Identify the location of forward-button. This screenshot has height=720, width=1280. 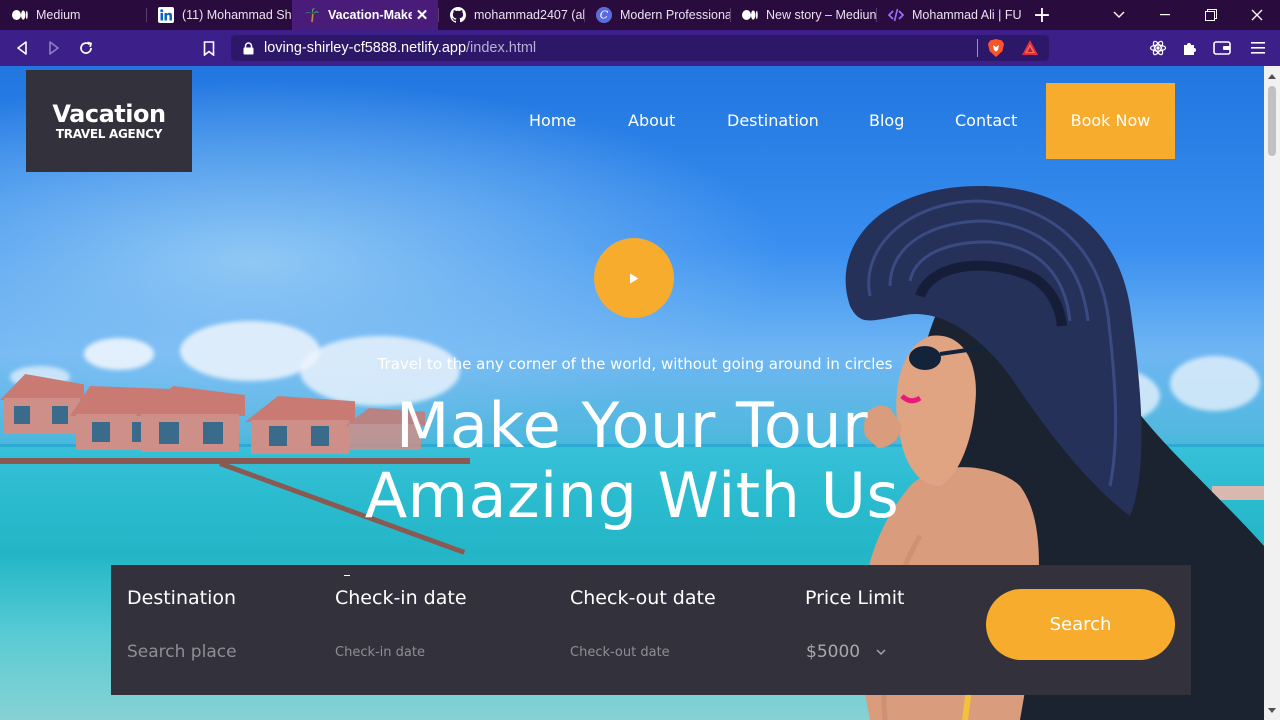
(54, 48).